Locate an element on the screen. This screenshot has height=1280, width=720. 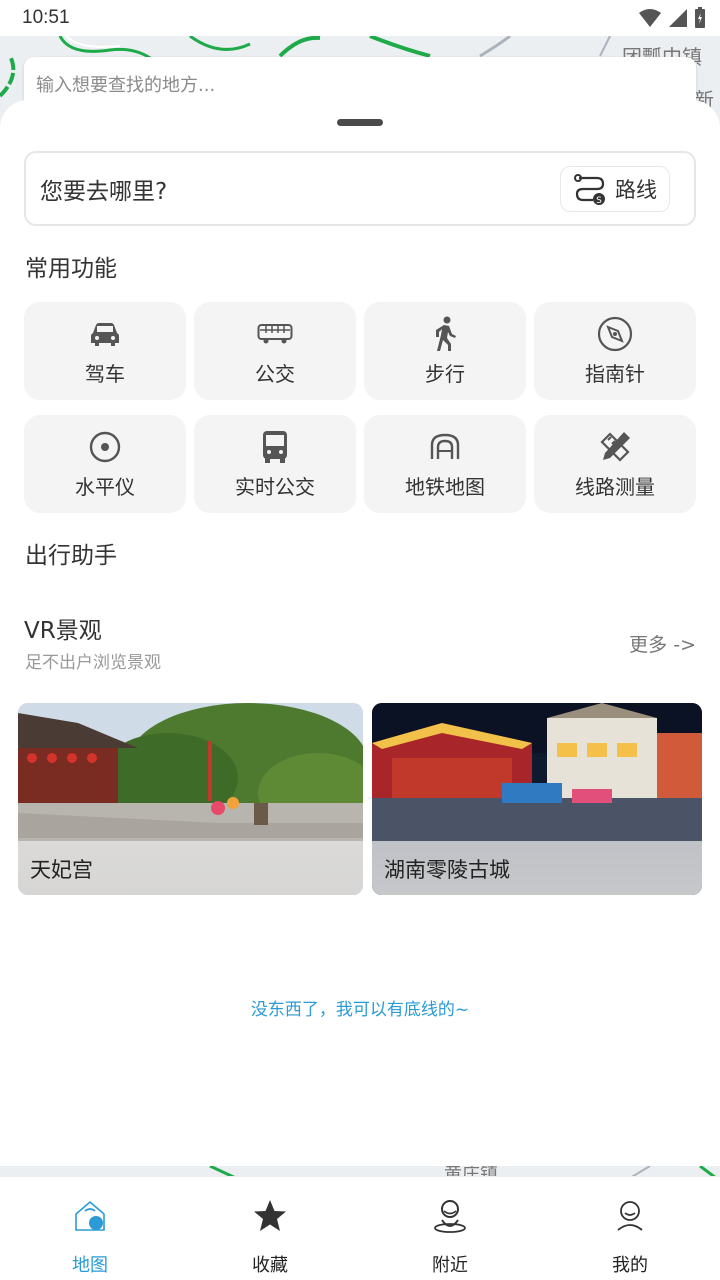
destination-input: 您要去哪里? S 路线 is located at coordinates (360, 188).